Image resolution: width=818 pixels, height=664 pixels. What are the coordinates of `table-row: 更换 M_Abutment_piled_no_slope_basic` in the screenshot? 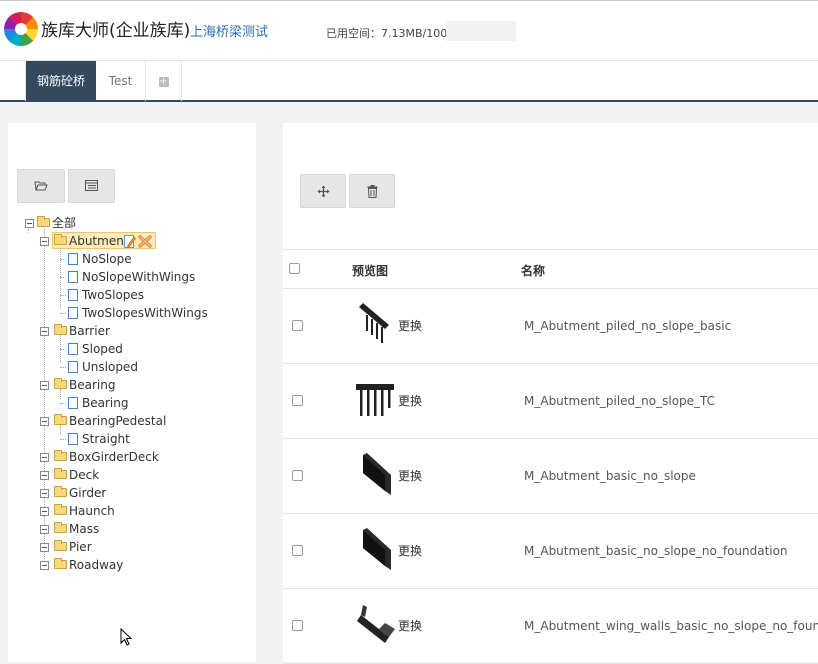 It's located at (550, 326).